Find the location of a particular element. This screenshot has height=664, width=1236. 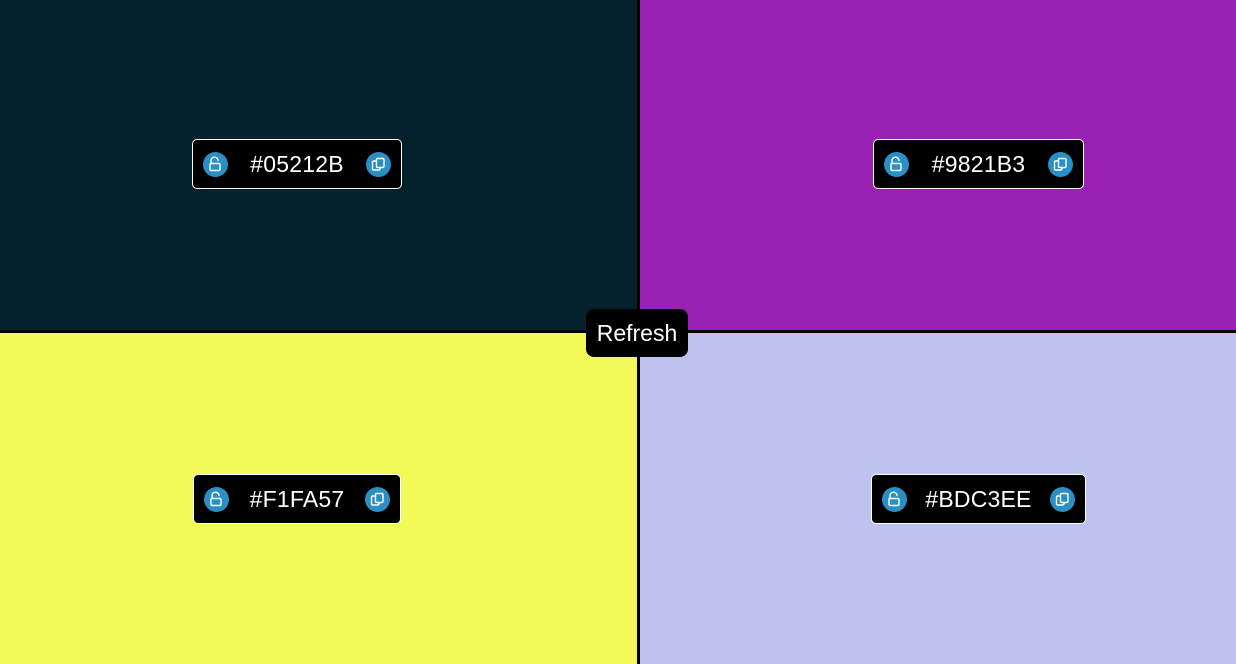

hex-code-2: #9821B3 is located at coordinates (978, 163).